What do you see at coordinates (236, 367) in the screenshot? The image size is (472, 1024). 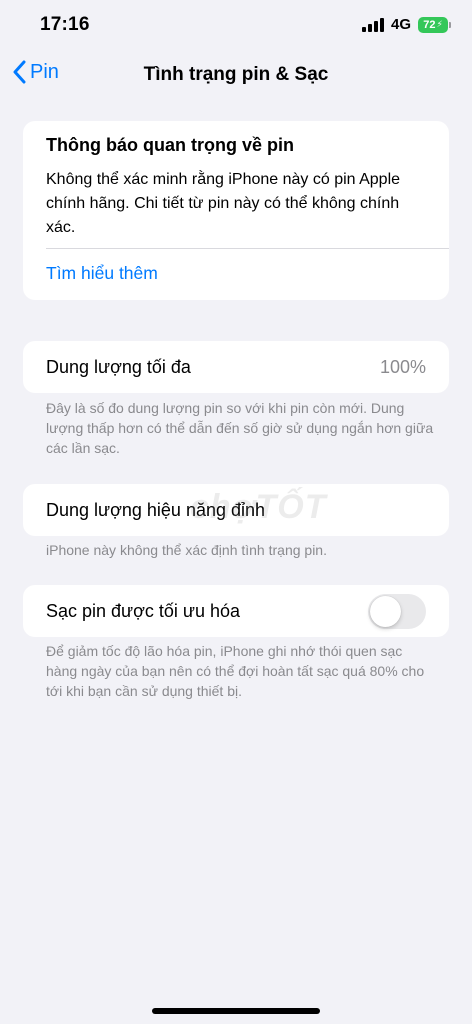 I see `max-capacity-row: Dung lượng tối đa 100%` at bounding box center [236, 367].